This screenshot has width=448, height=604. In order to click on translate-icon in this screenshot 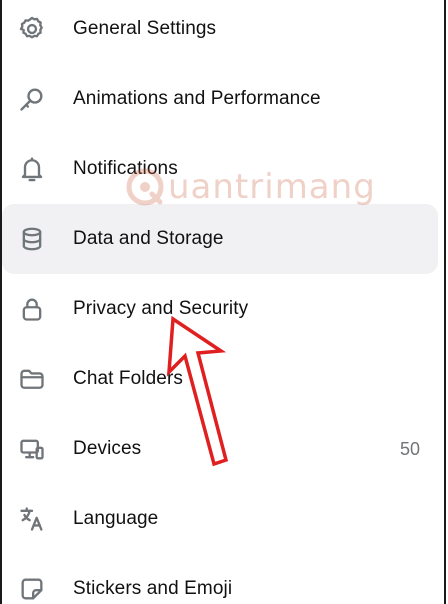, I will do `click(32, 519)`.